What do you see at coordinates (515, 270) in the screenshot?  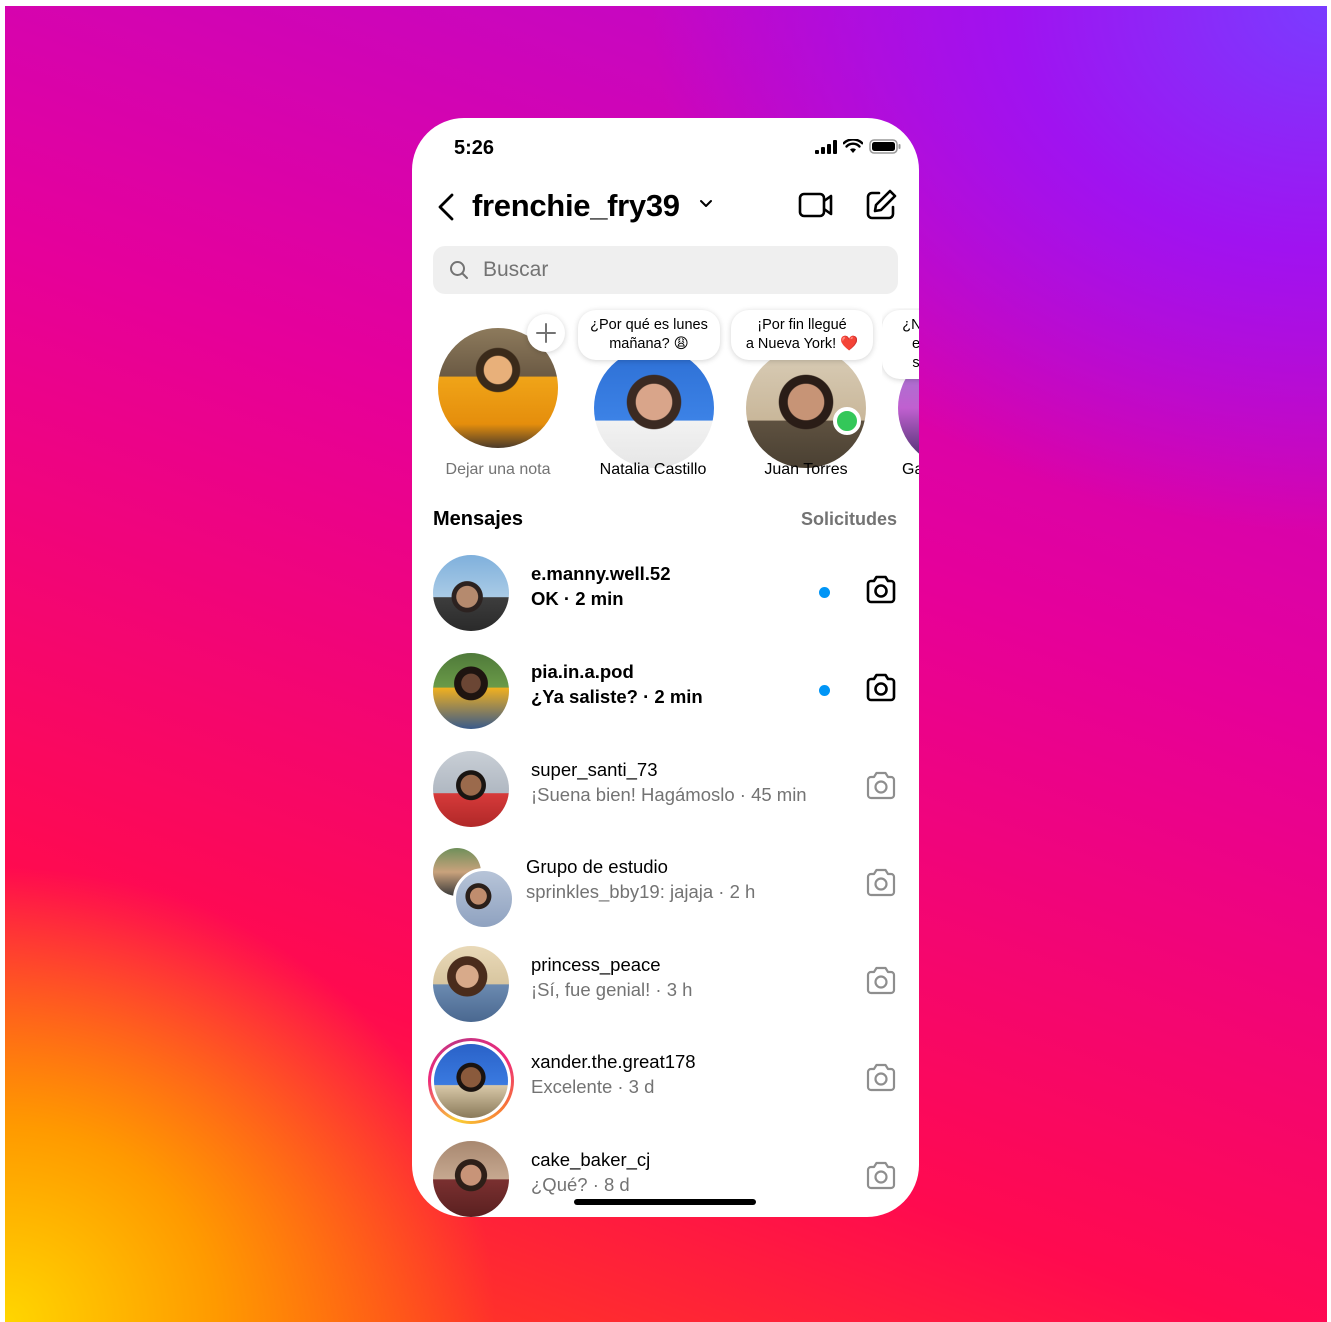 I see `search-input: Buscar` at bounding box center [515, 270].